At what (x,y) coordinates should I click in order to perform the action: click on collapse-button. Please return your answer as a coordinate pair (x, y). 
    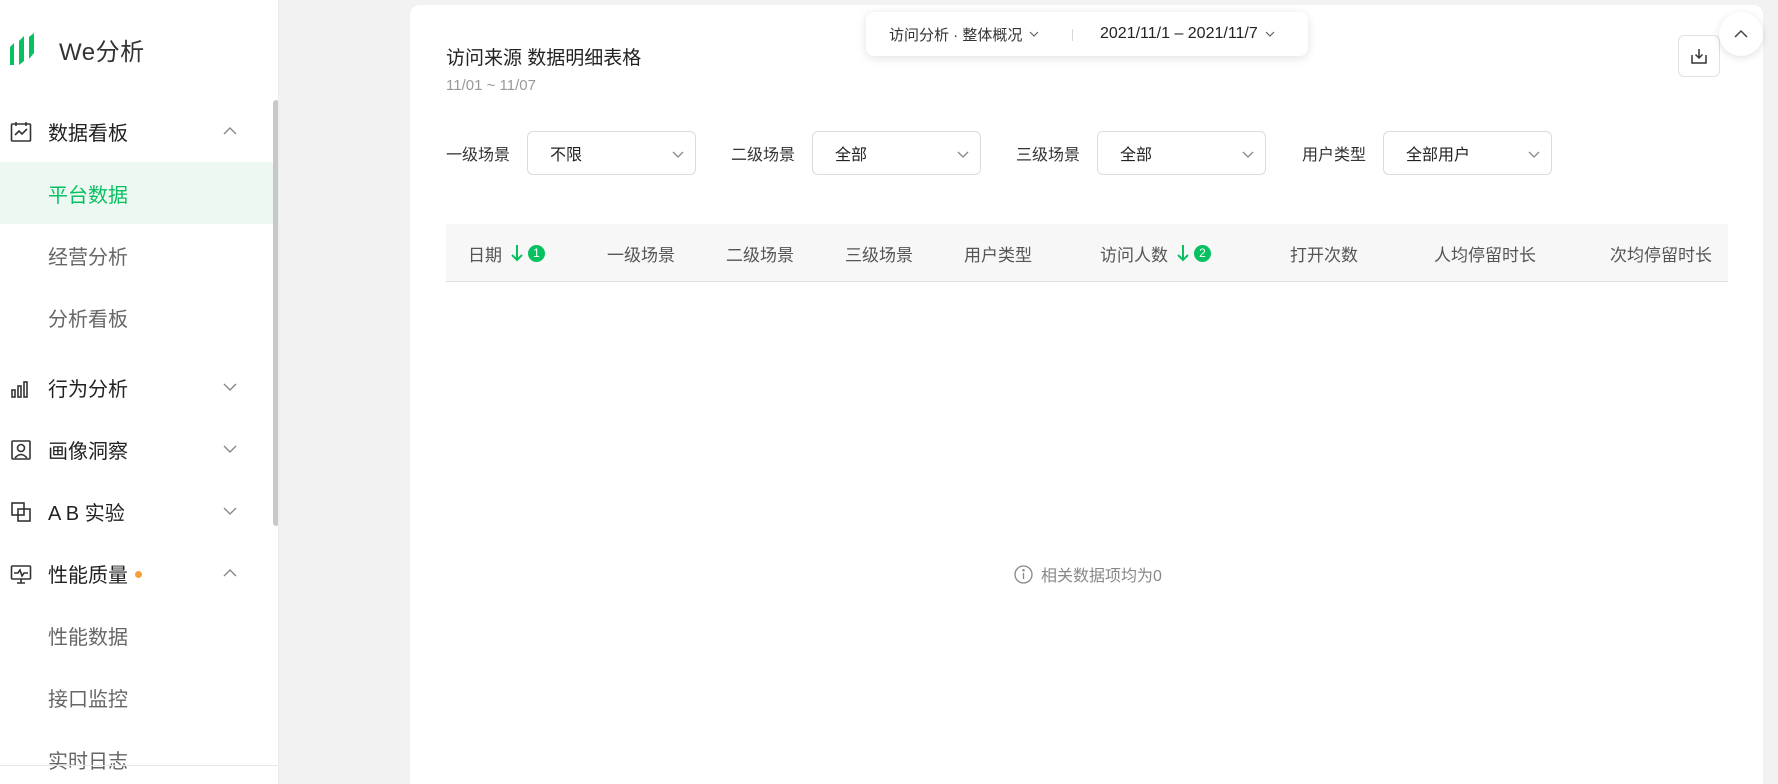
    Looking at the image, I should click on (1741, 34).